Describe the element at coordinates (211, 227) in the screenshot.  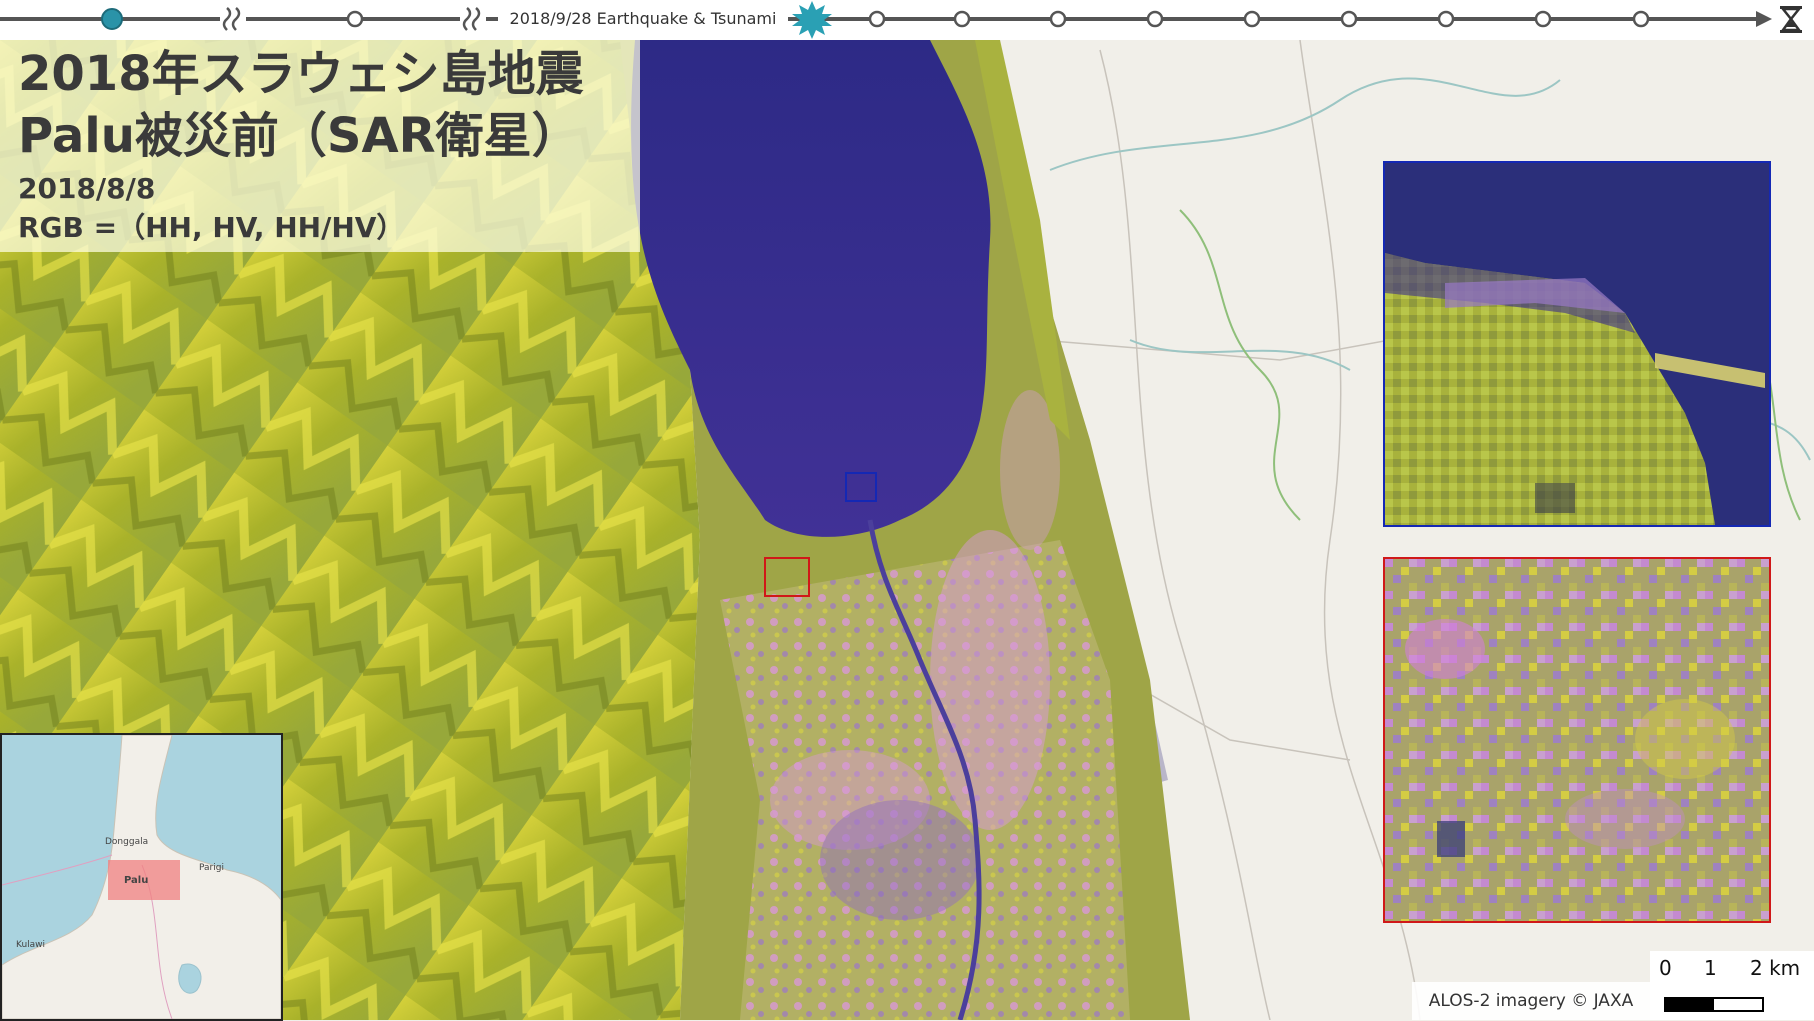
I see `rgb-composition: RGB =（HH, HV, HH/HV）` at that location.